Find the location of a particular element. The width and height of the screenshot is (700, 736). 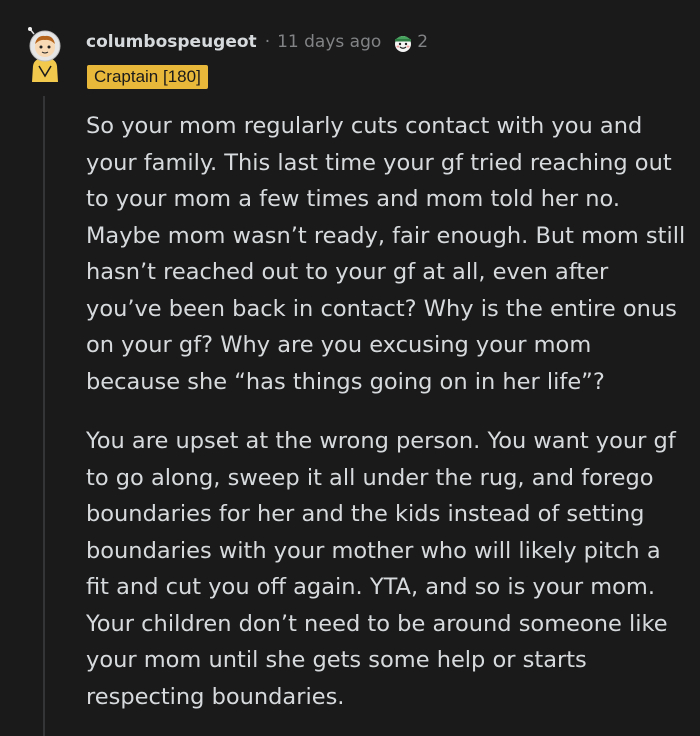

user-avatar is located at coordinates (45, 55).